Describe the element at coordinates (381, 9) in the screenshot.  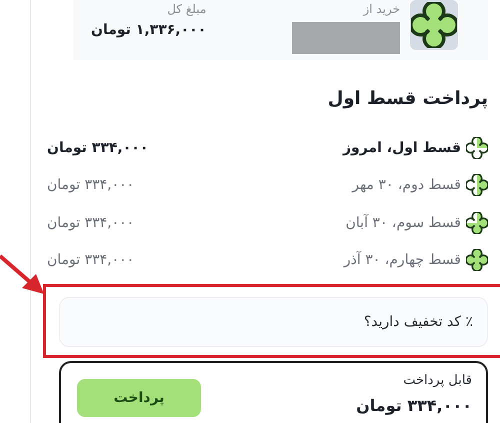
I see `merchant-label: خرید از` at that location.